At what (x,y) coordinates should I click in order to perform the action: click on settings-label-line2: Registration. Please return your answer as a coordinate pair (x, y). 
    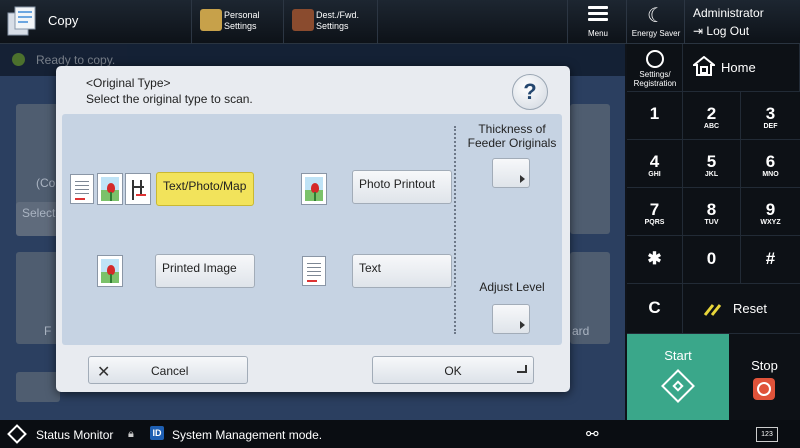
    Looking at the image, I should click on (655, 83).